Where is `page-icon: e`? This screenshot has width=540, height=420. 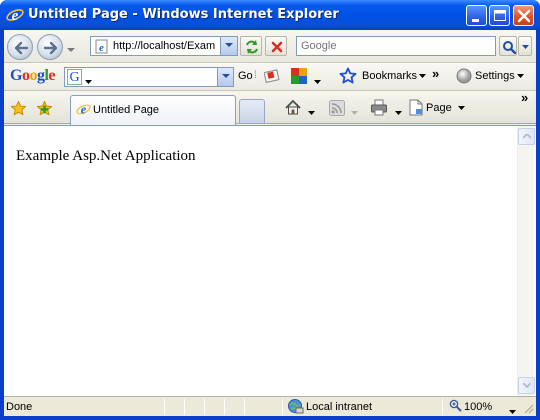 page-icon: e is located at coordinates (102, 48).